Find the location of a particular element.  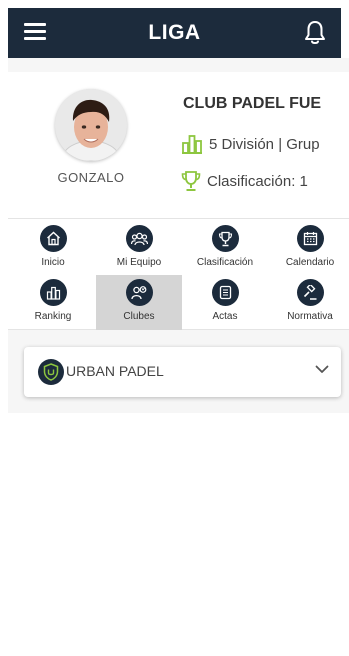

nav-label-mi-equipo: Mi Equipo is located at coordinates (139, 262).